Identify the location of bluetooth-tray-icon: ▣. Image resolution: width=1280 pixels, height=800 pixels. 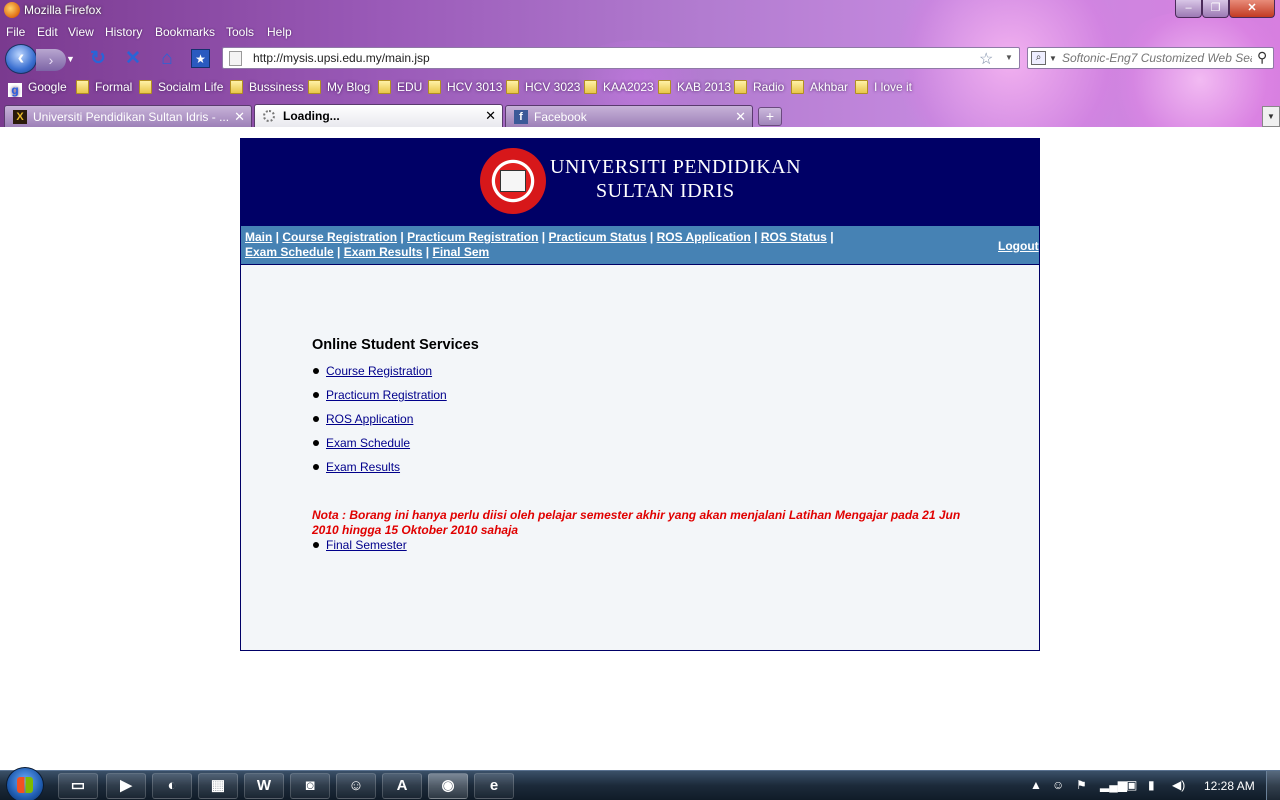
(1131, 785).